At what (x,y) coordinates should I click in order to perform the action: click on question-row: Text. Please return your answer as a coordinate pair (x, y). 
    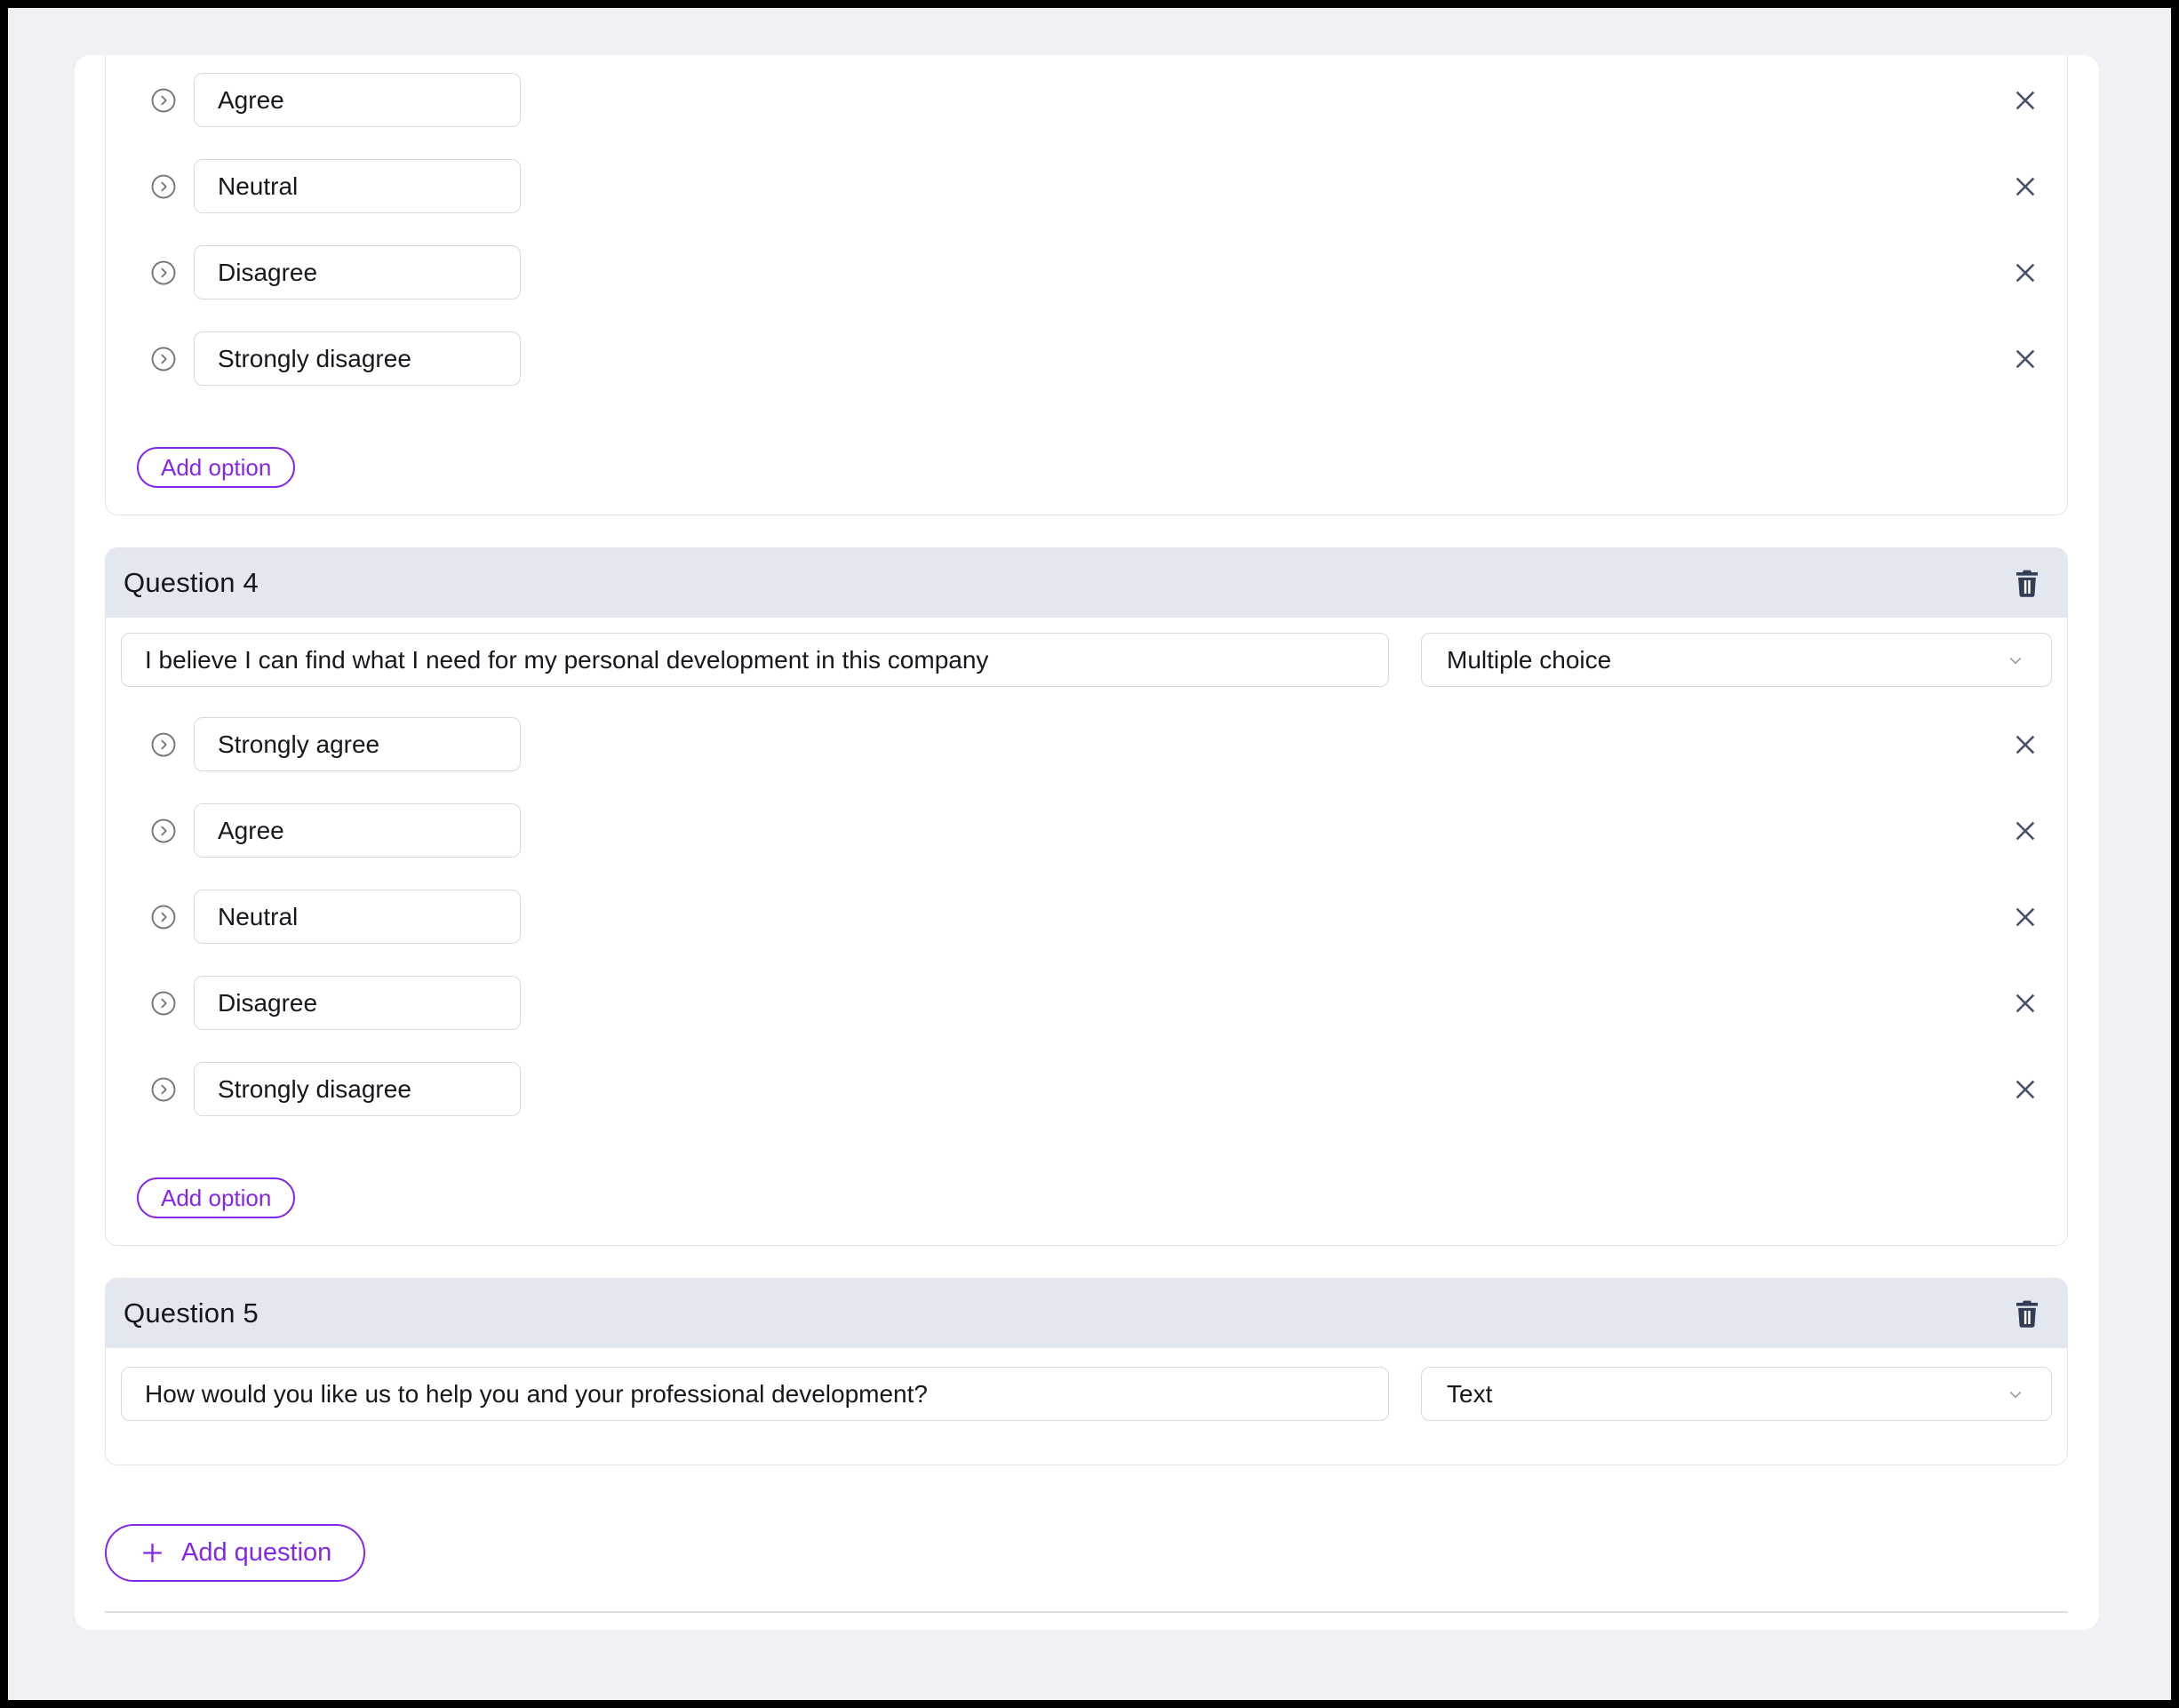
    Looking at the image, I should click on (1087, 1394).